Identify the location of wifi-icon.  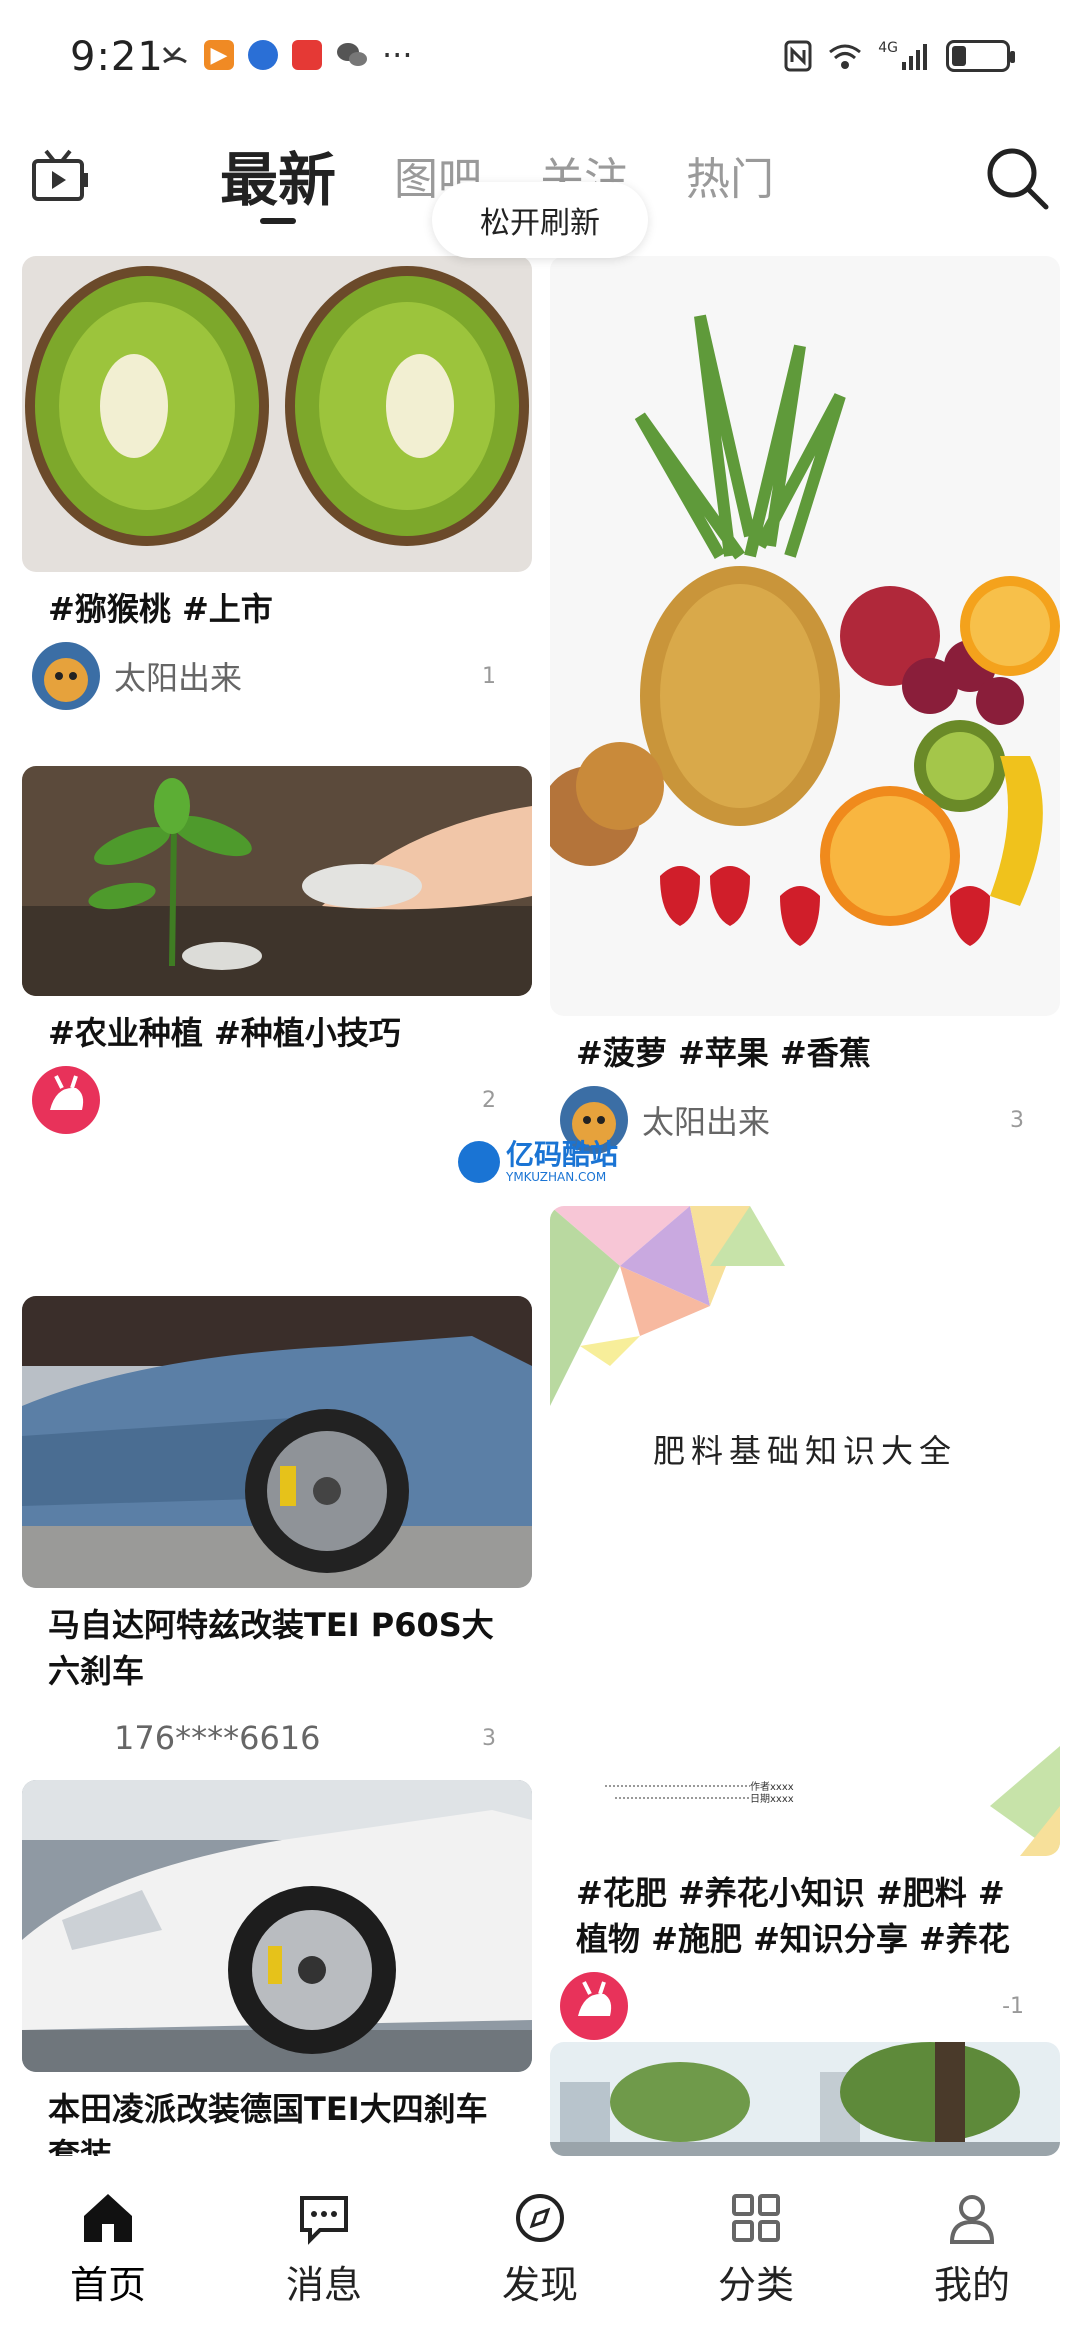
(845, 56).